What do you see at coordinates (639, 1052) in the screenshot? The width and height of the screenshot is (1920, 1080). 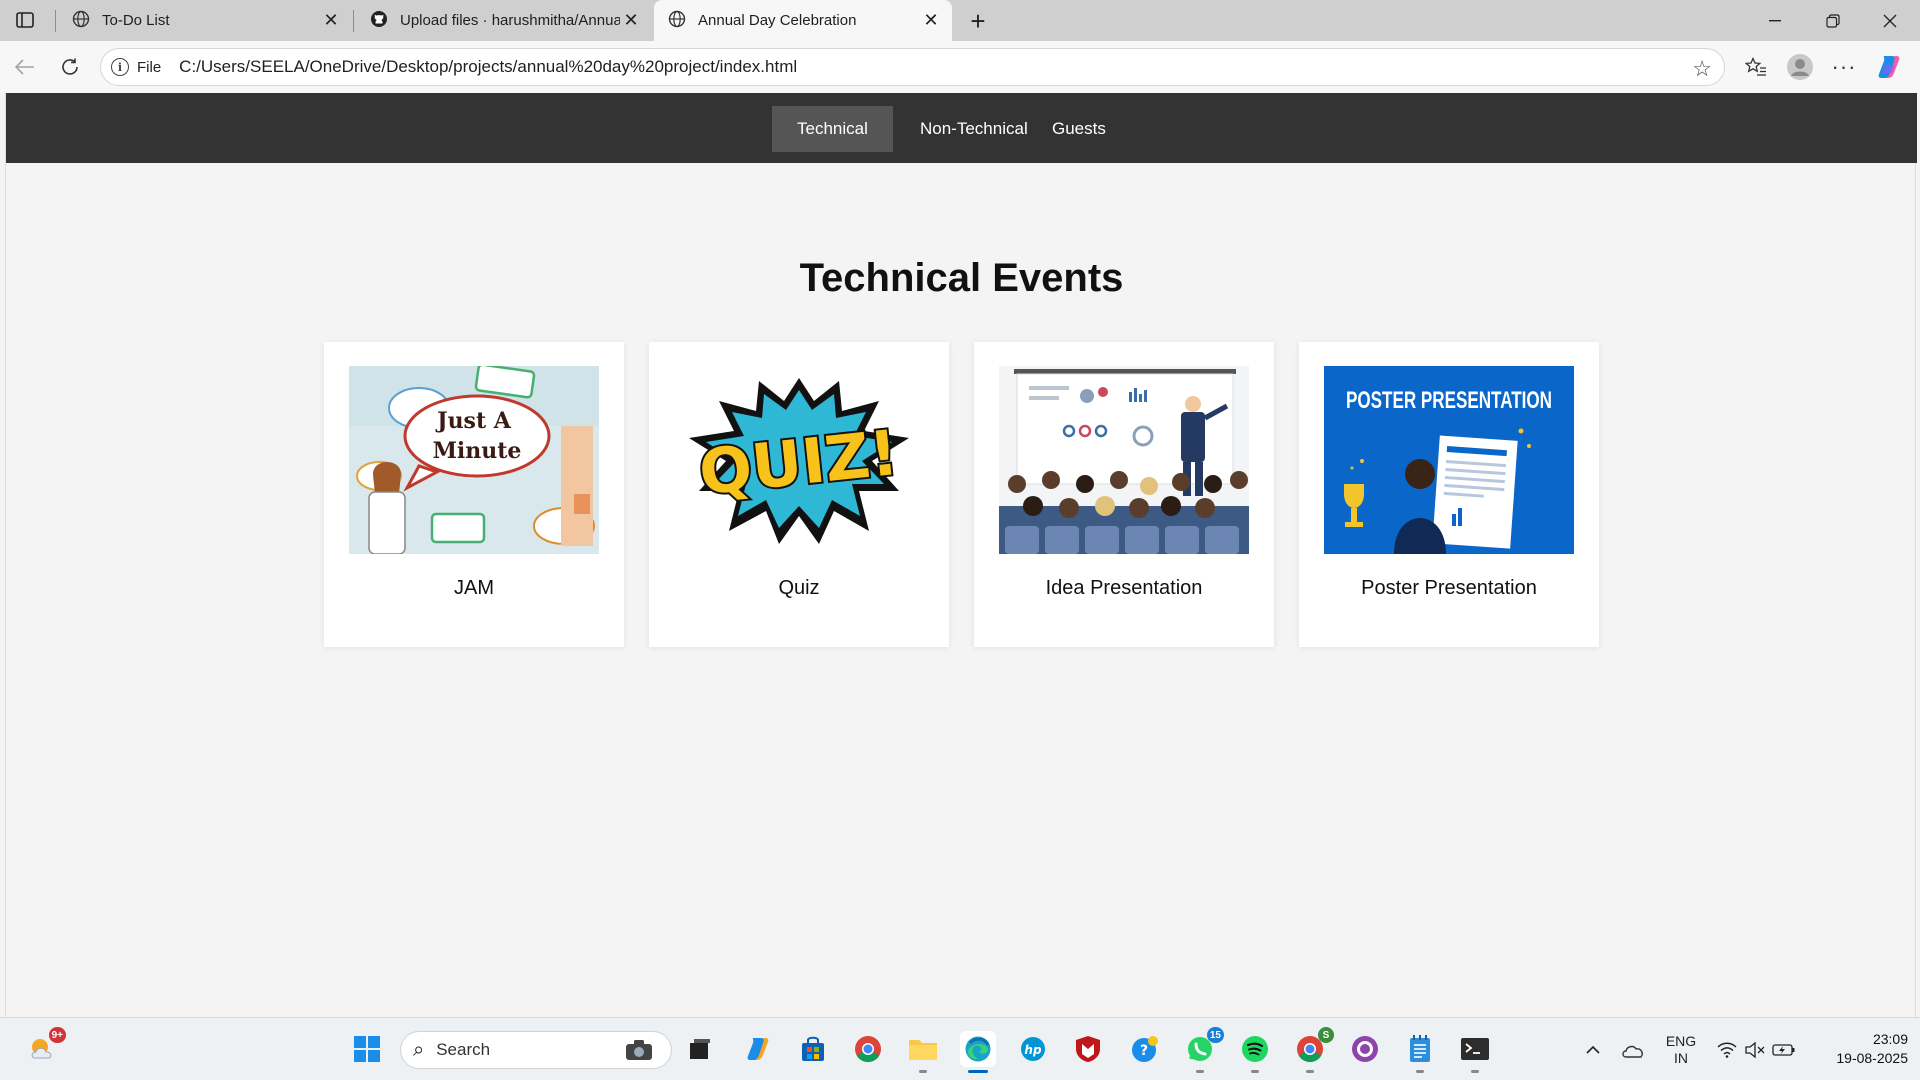 I see `camera-icon` at bounding box center [639, 1052].